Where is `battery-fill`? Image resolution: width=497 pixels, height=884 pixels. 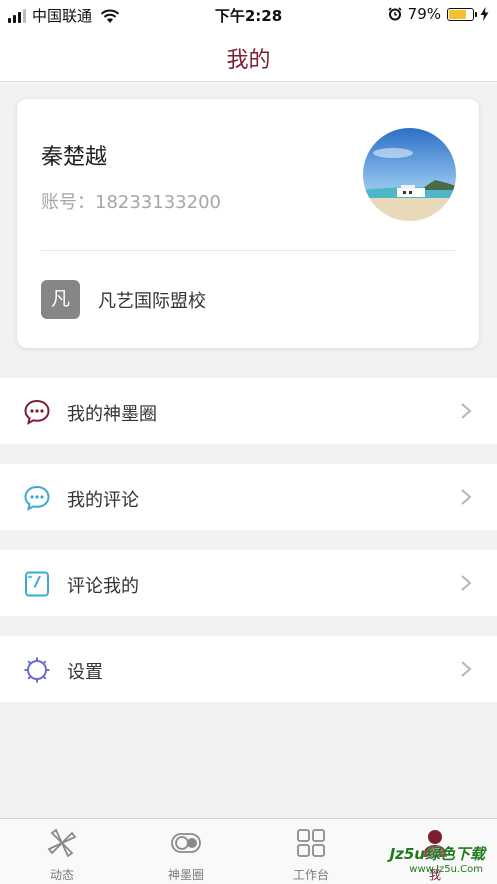
battery-fill is located at coordinates (458, 14).